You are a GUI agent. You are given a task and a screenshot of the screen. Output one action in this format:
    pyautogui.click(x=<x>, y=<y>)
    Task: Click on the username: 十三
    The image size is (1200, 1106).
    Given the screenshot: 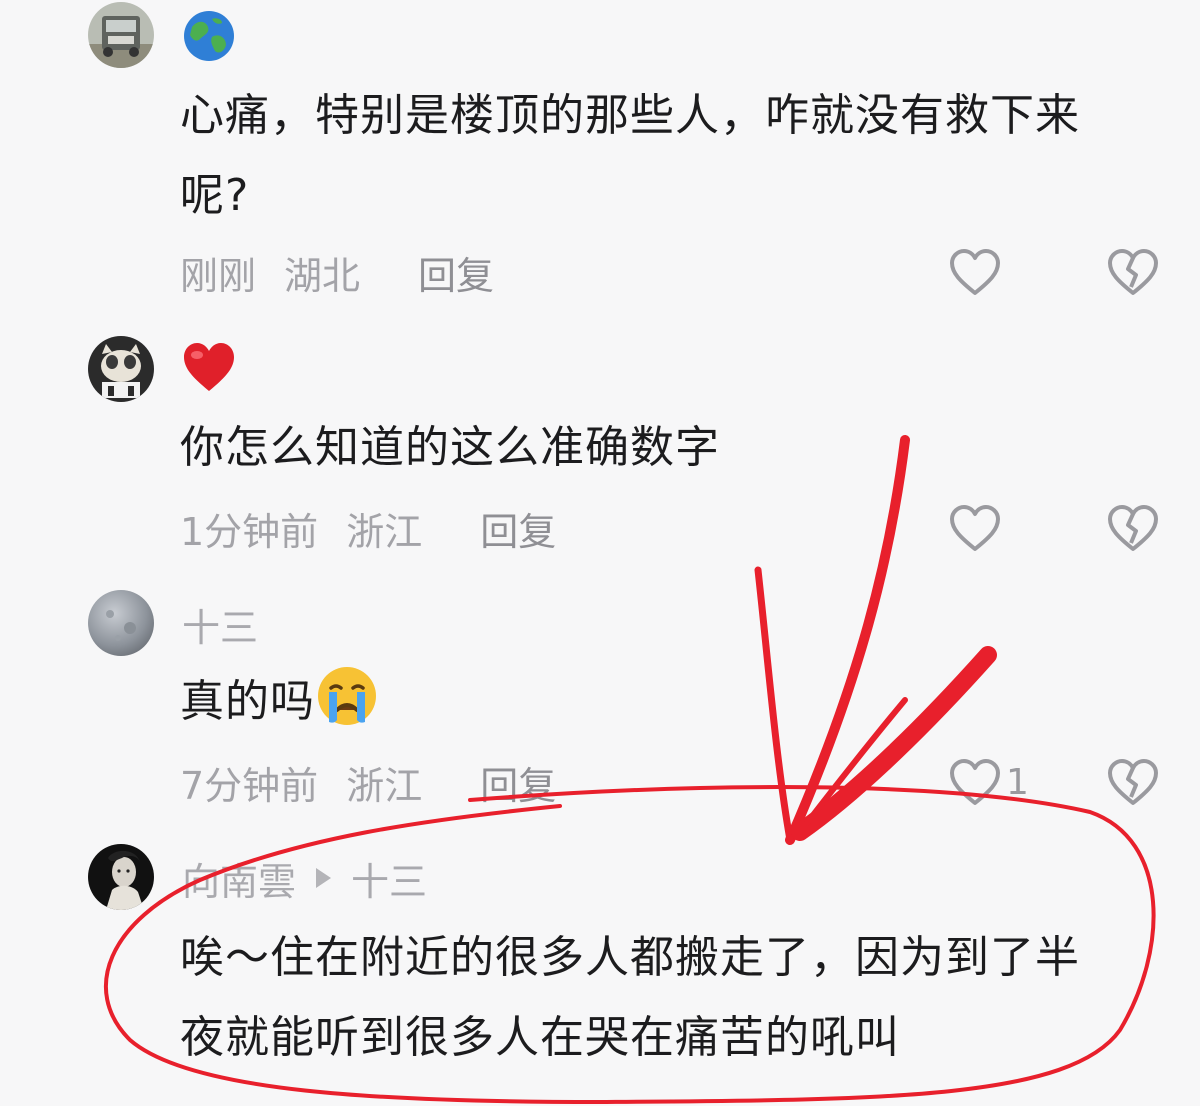 What is the action you would take?
    pyautogui.click(x=220, y=624)
    